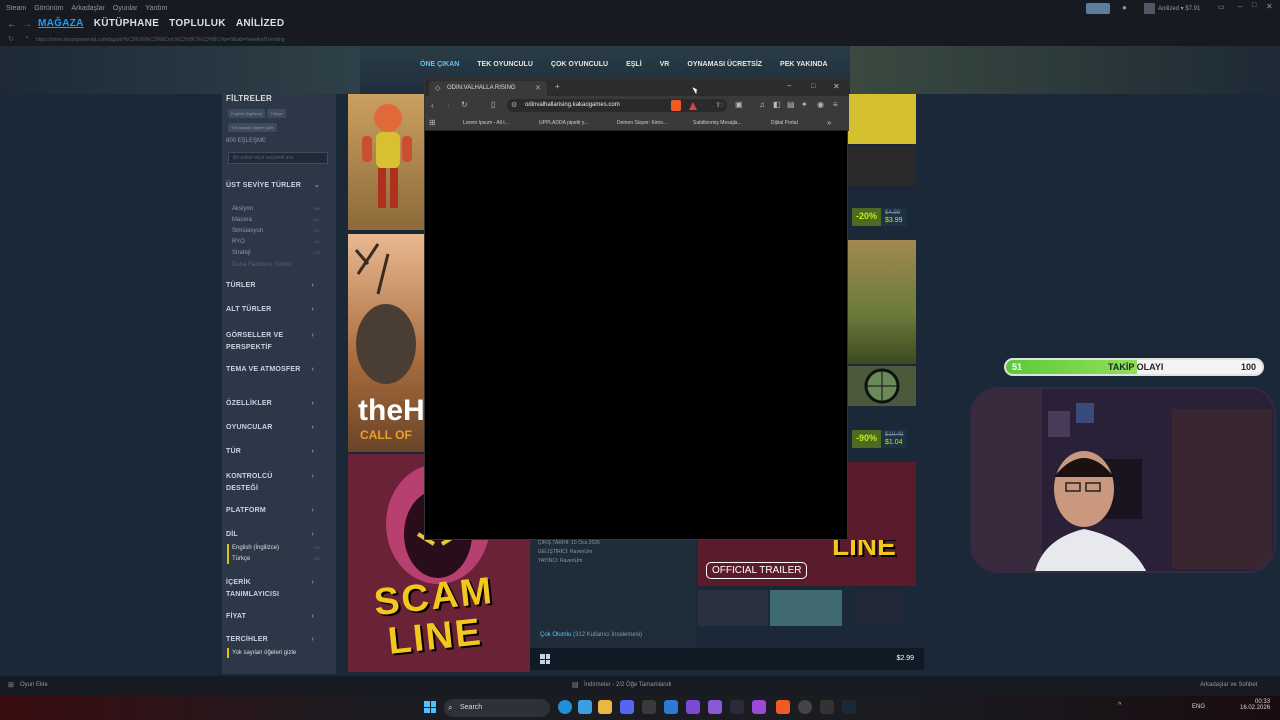  What do you see at coordinates (16, 8) in the screenshot?
I see `menu-steam: Steam` at bounding box center [16, 8].